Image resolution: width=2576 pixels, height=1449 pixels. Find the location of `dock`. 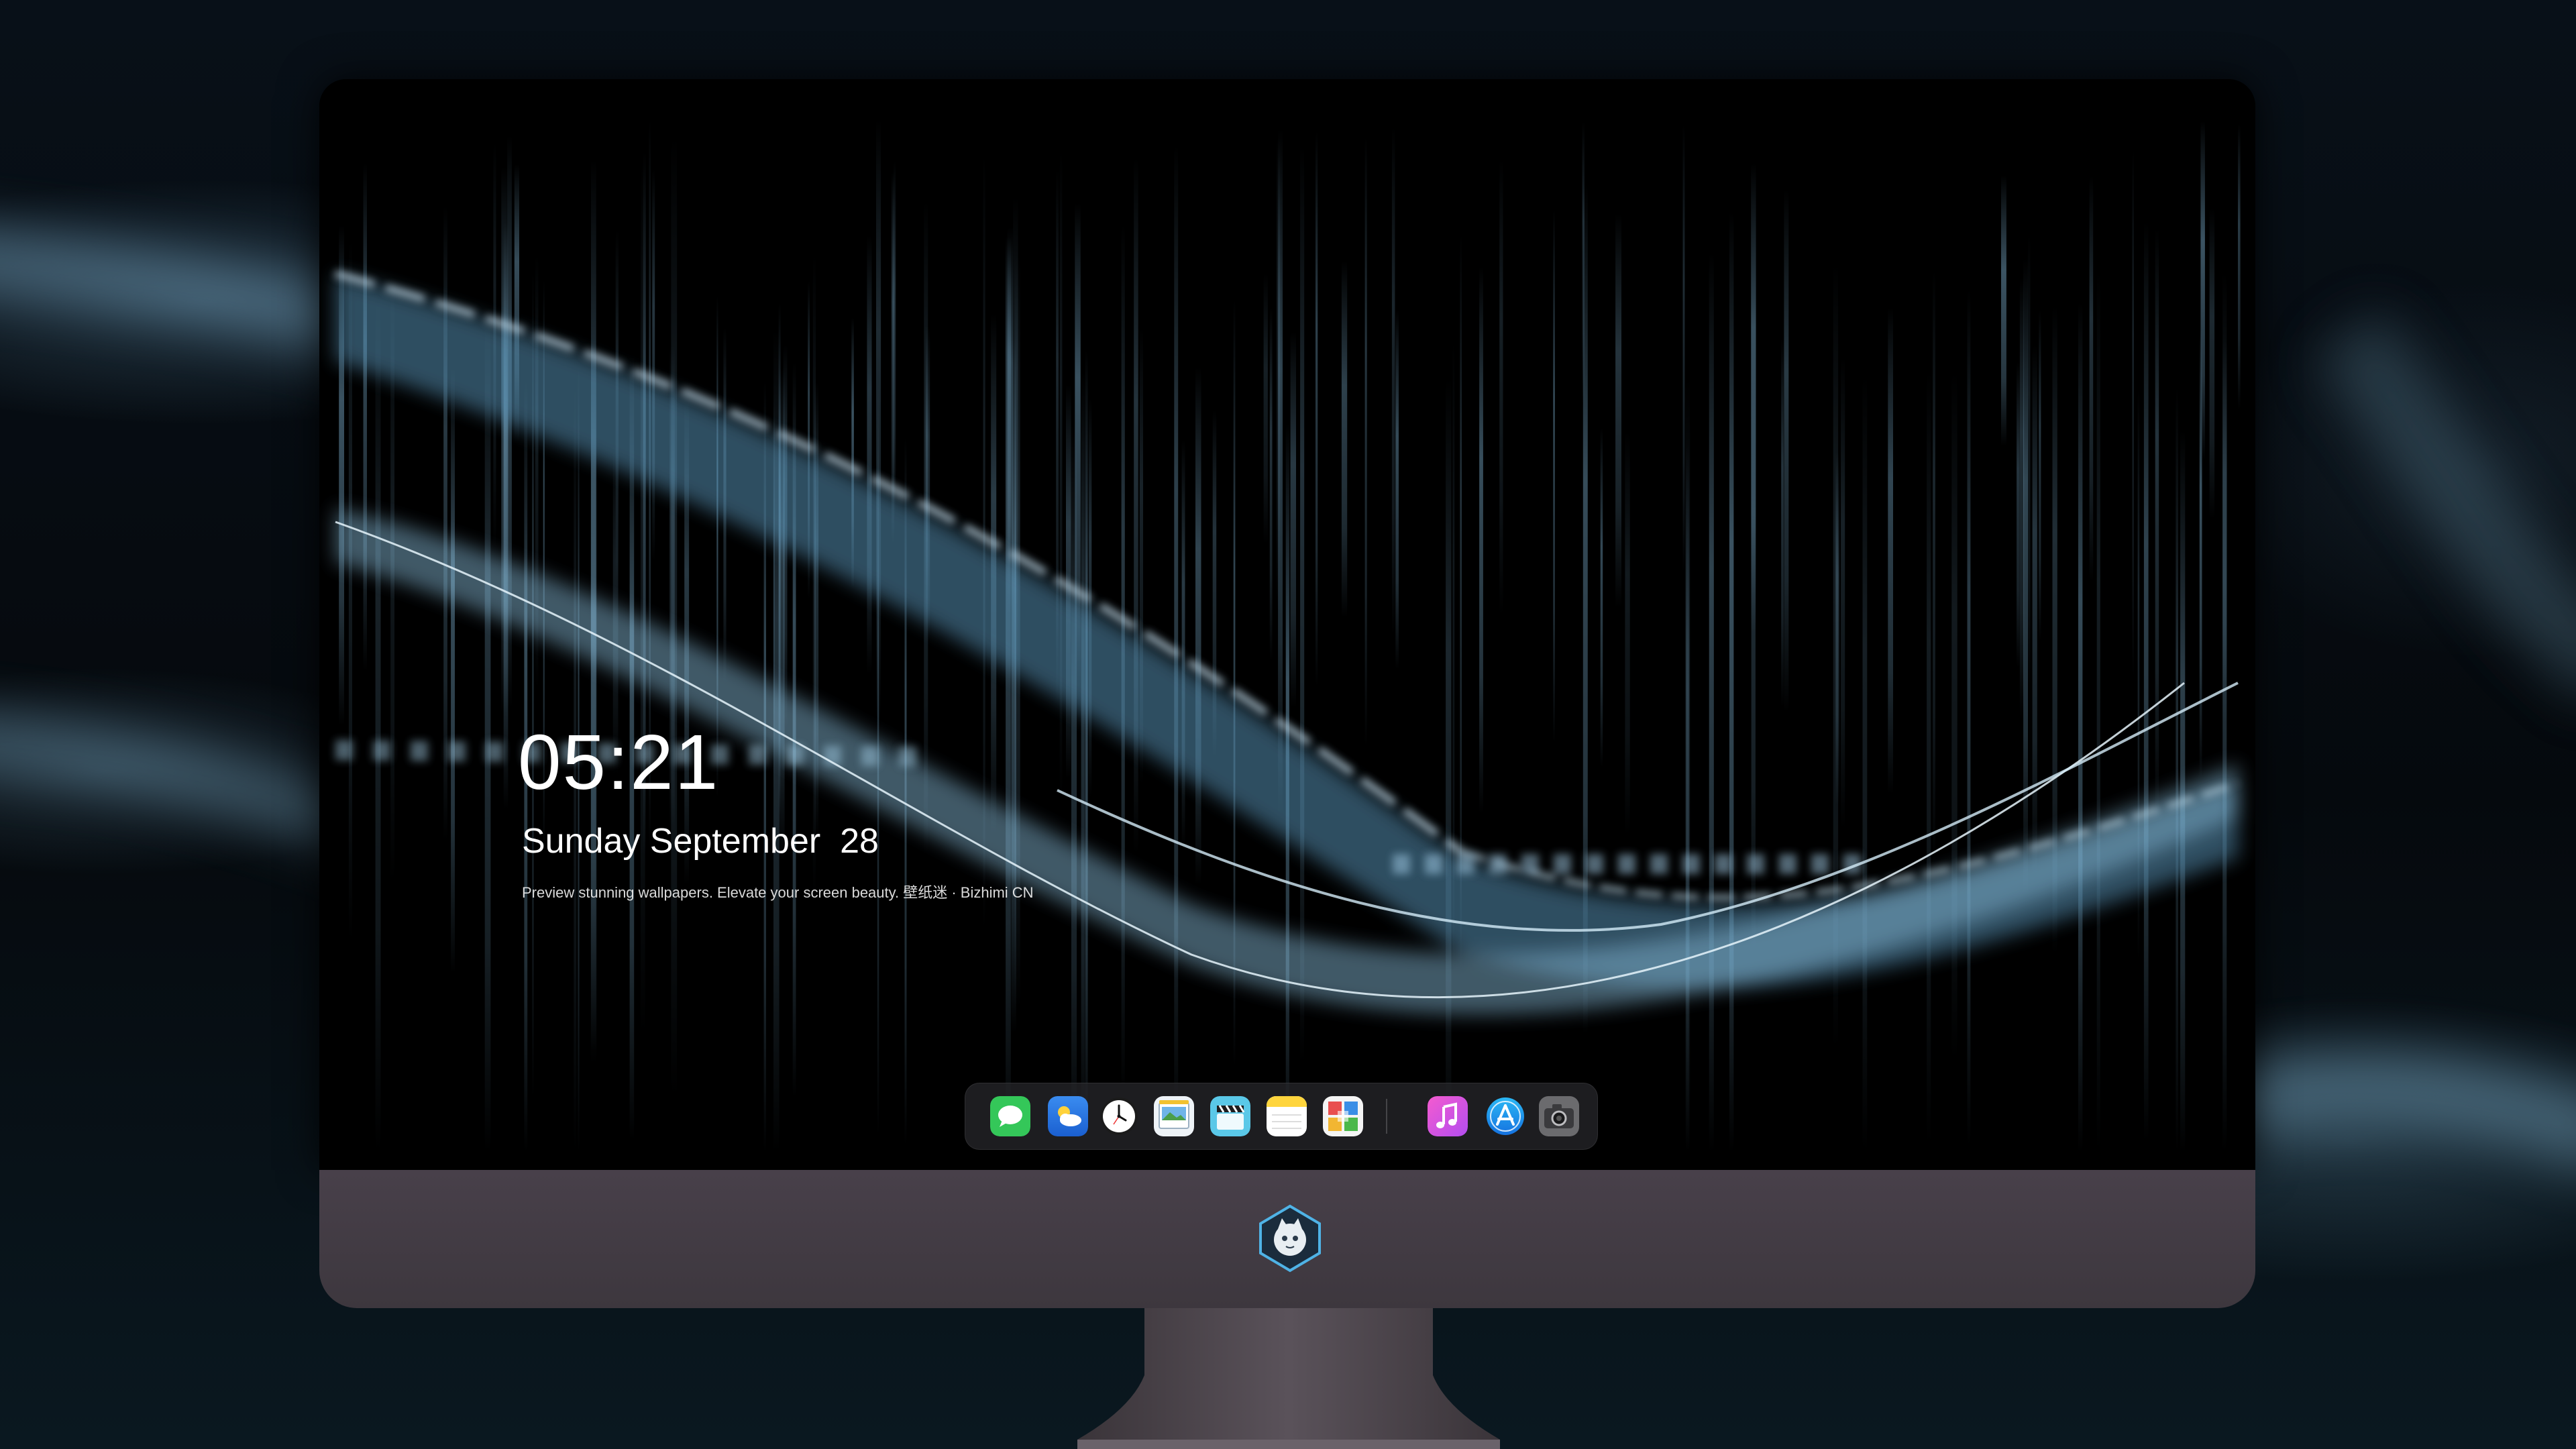

dock is located at coordinates (1281, 1116).